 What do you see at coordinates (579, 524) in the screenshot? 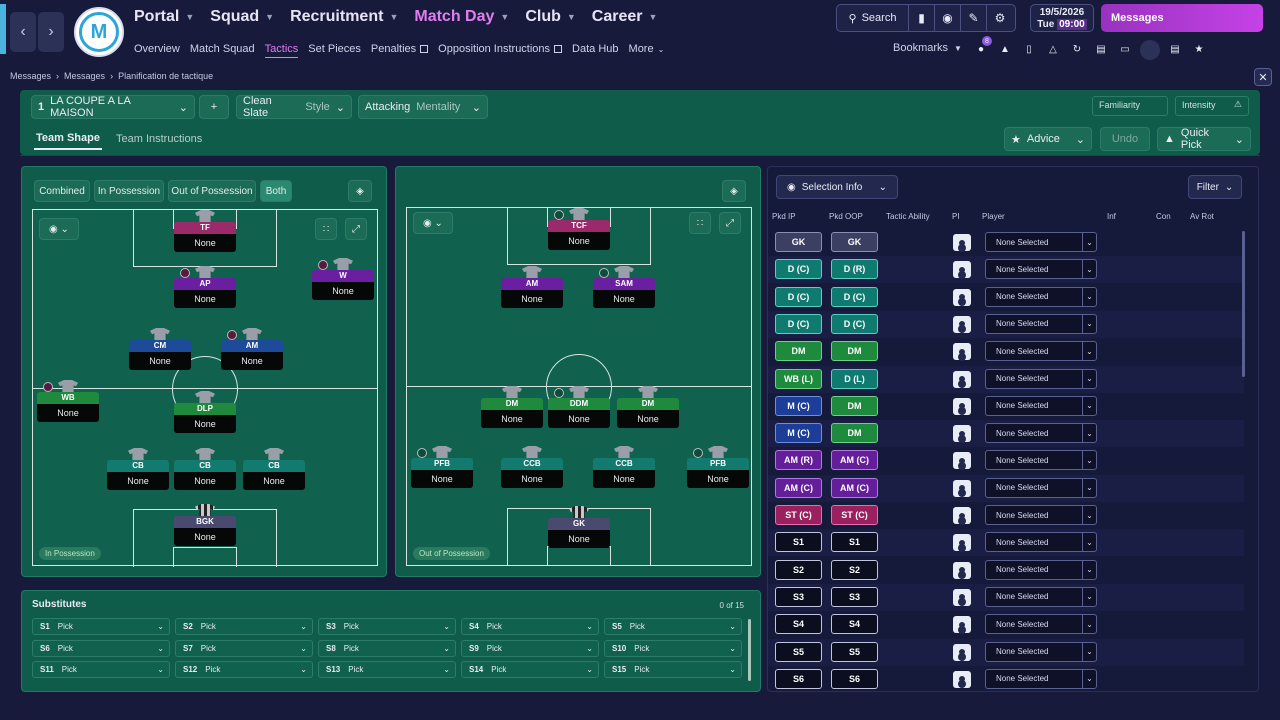
I see `player-role: GK` at bounding box center [579, 524].